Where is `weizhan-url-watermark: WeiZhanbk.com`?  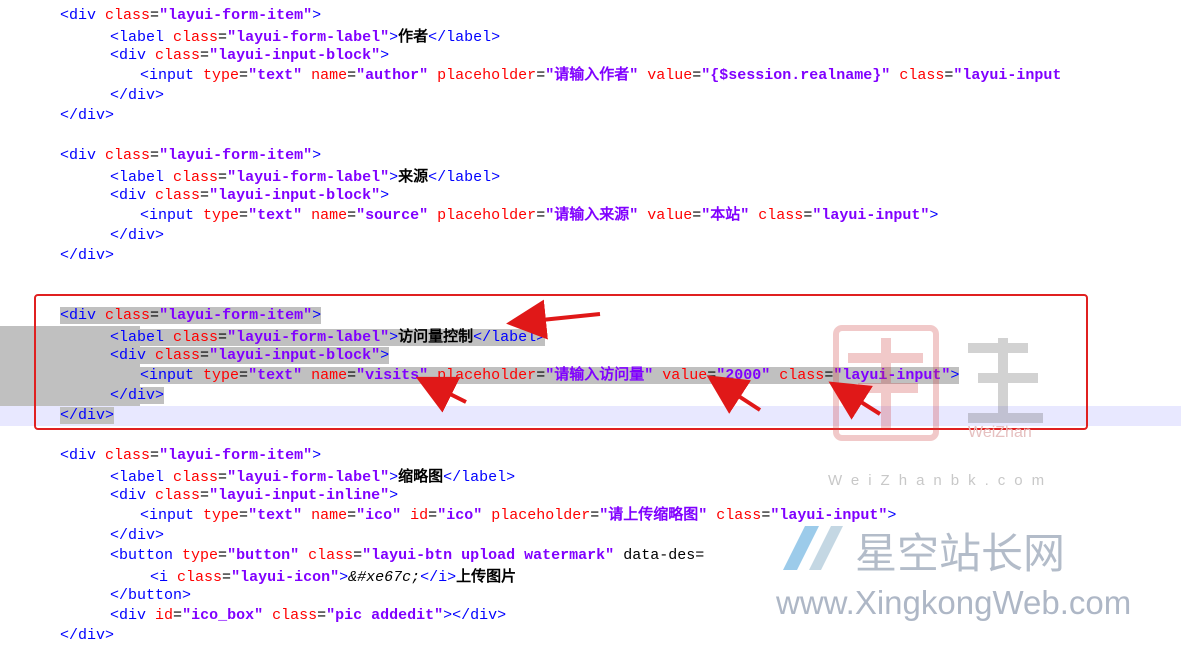
weizhan-url-watermark: WeiZhanbk.com is located at coordinates (941, 480).